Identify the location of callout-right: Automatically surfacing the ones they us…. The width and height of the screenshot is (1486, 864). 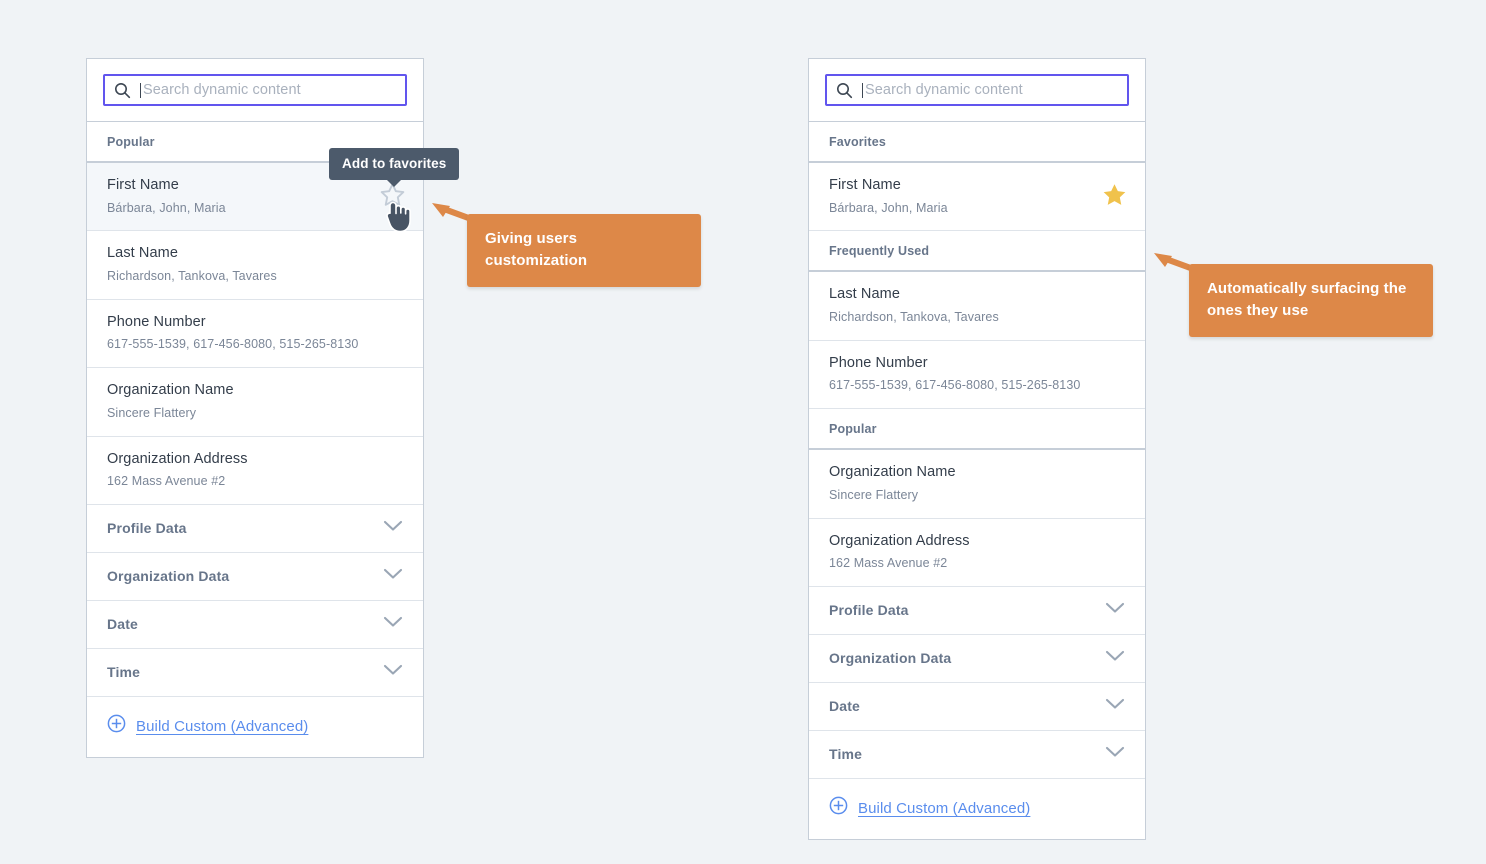
(1311, 300).